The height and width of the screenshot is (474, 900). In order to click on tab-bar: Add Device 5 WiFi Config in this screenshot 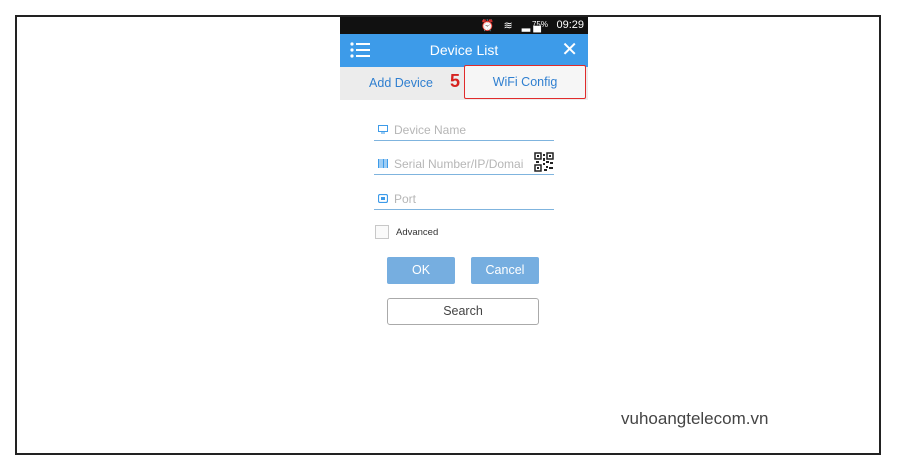, I will do `click(464, 82)`.